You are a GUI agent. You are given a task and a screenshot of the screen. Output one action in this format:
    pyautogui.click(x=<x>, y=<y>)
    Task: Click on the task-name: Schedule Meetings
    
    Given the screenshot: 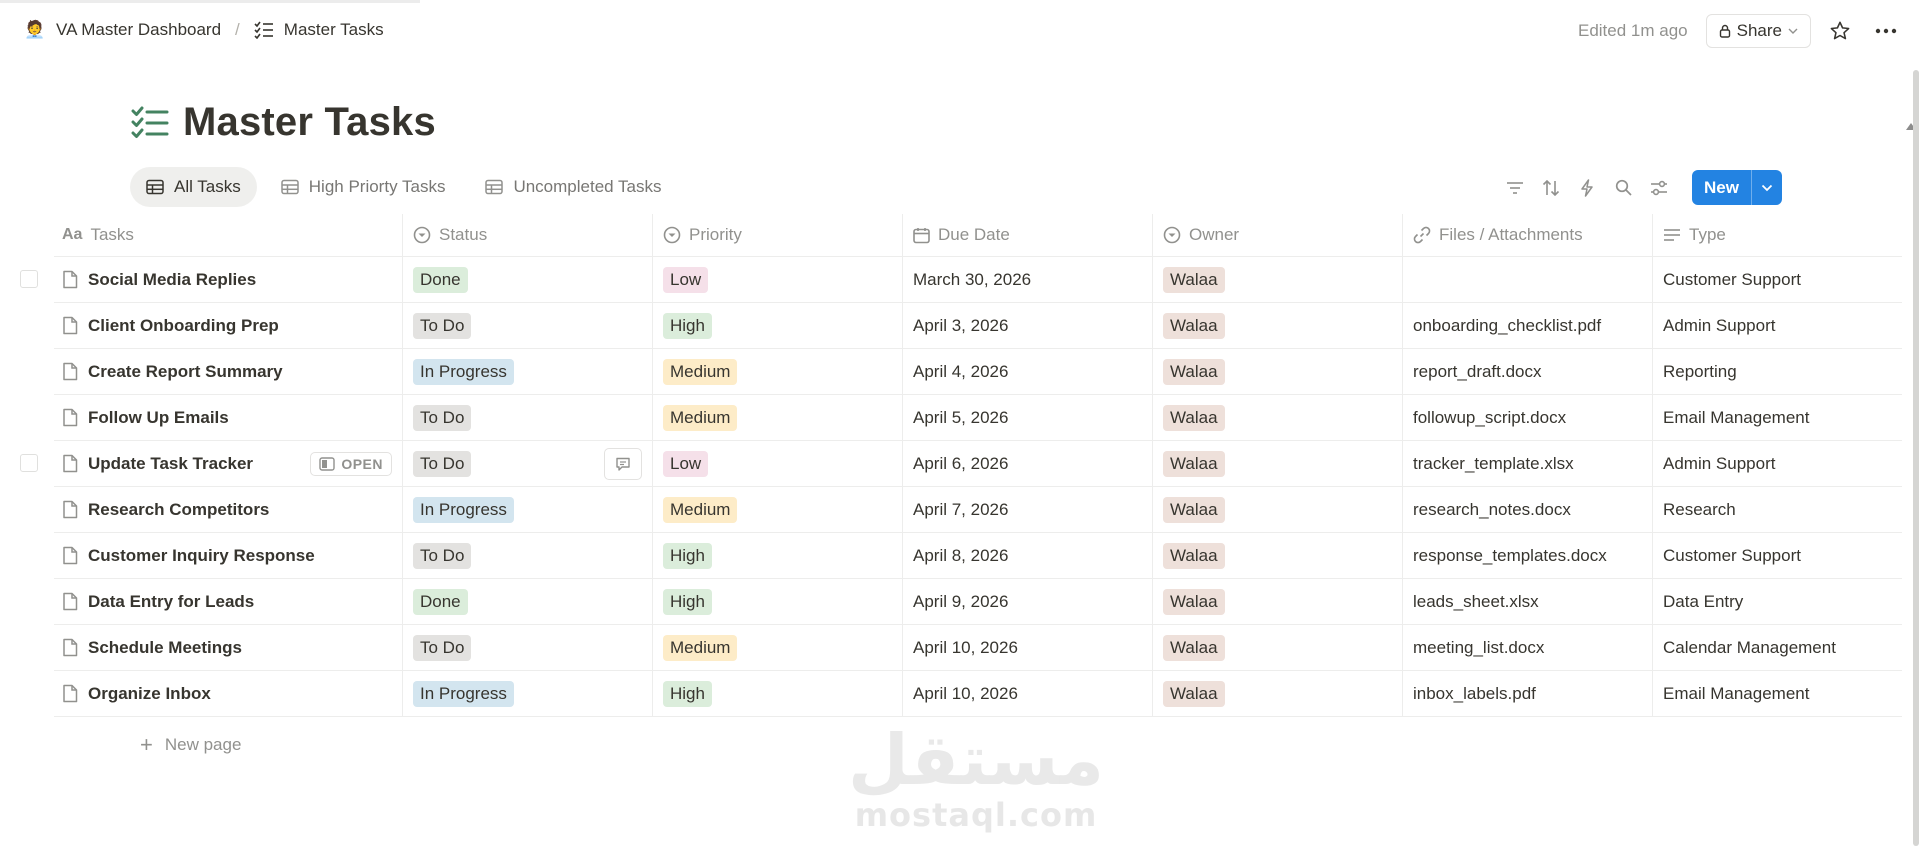 What is the action you would take?
    pyautogui.click(x=165, y=648)
    